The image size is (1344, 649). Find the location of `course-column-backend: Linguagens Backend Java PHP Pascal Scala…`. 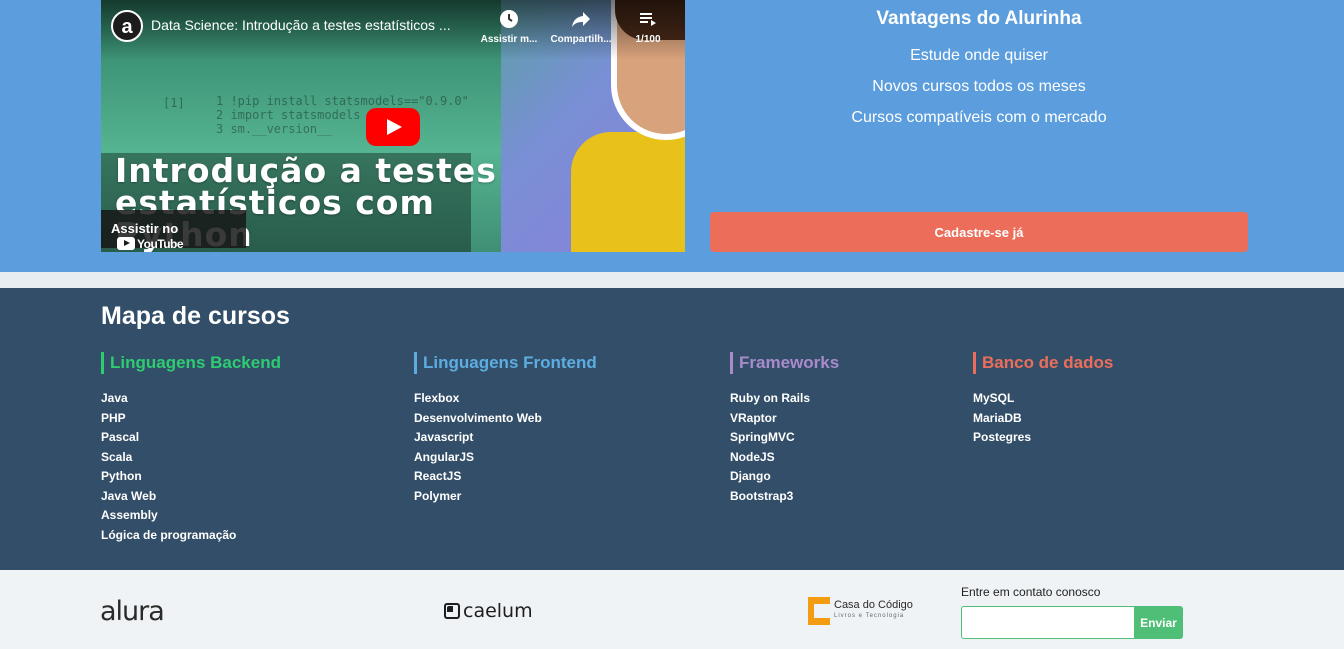

course-column-backend: Linguagens Backend Java PHP Pascal Scala… is located at coordinates (191, 448).